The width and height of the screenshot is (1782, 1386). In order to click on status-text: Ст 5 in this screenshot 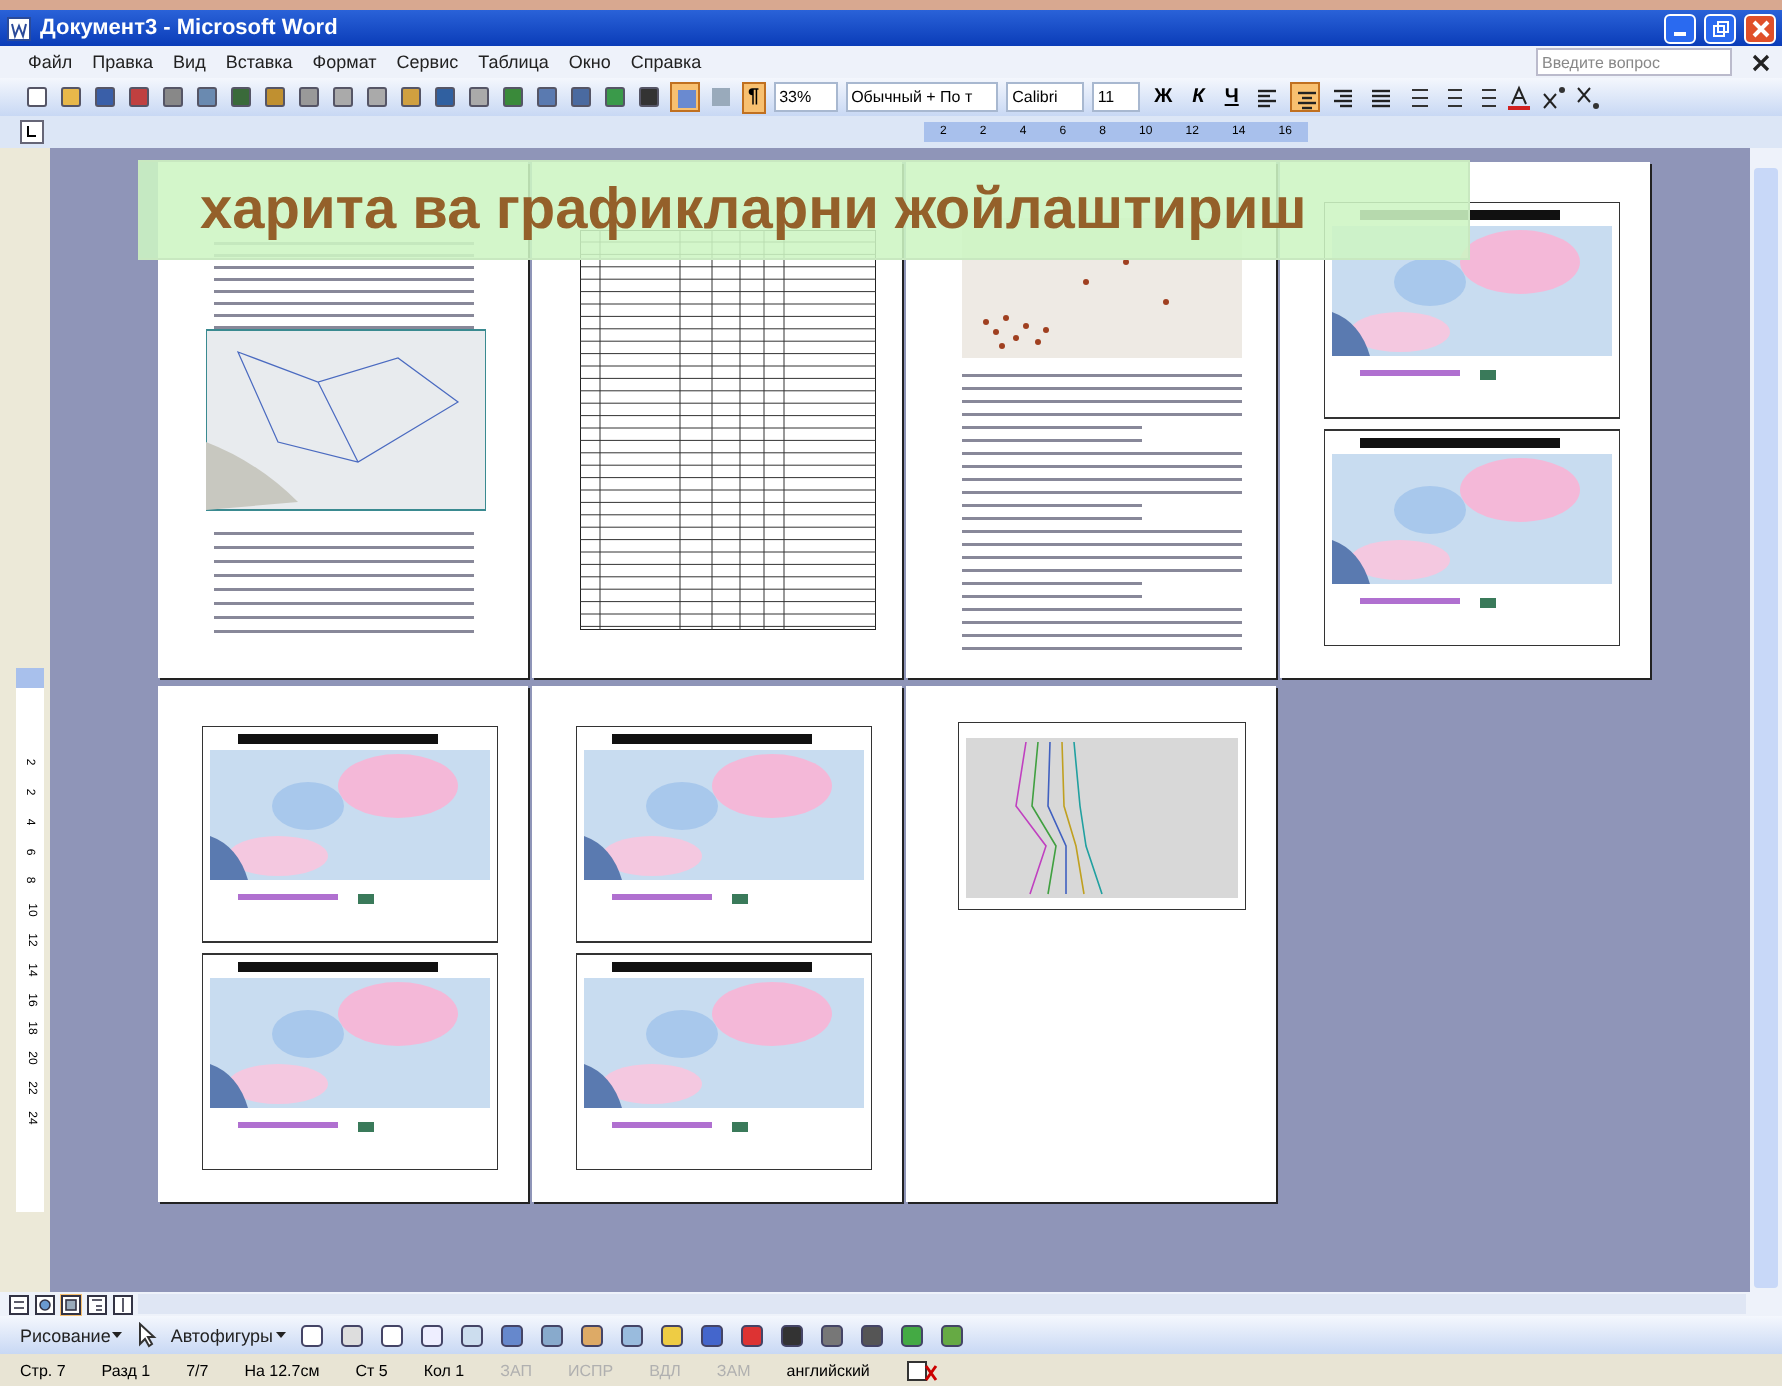, I will do `click(371, 1370)`.